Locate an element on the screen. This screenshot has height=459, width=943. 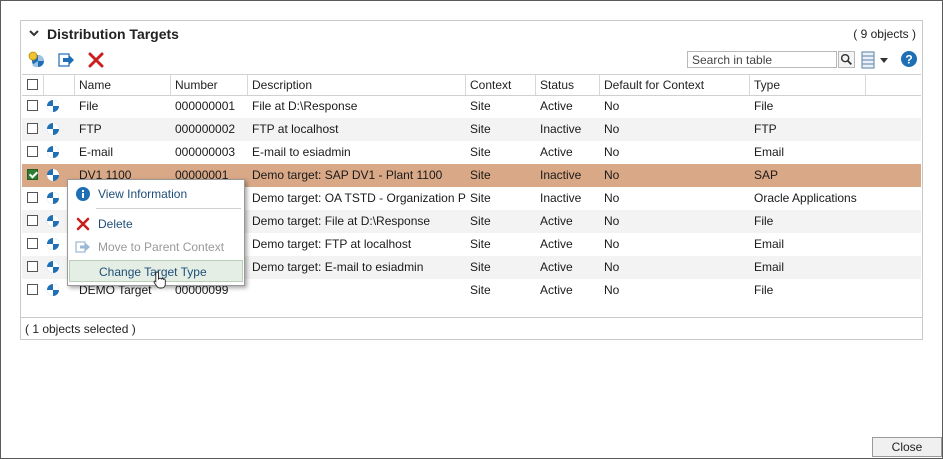
menu-item-view-information: View Information is located at coordinates (156, 194).